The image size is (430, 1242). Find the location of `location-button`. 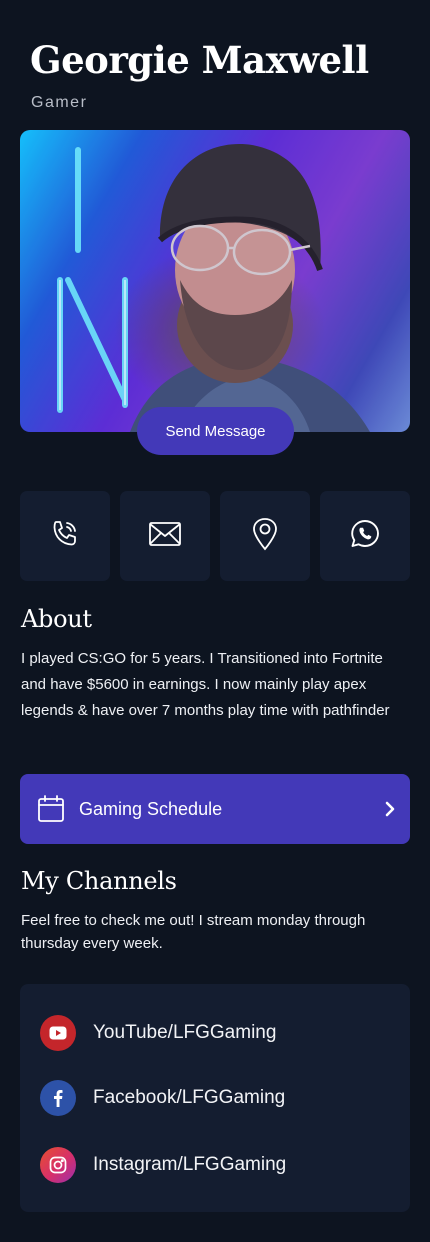

location-button is located at coordinates (265, 536).